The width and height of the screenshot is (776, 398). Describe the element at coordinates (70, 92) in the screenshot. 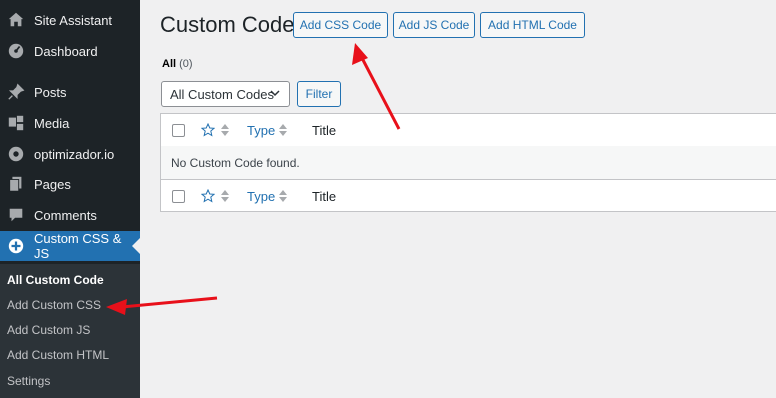

I see `sidebar-item-posts: Posts` at that location.